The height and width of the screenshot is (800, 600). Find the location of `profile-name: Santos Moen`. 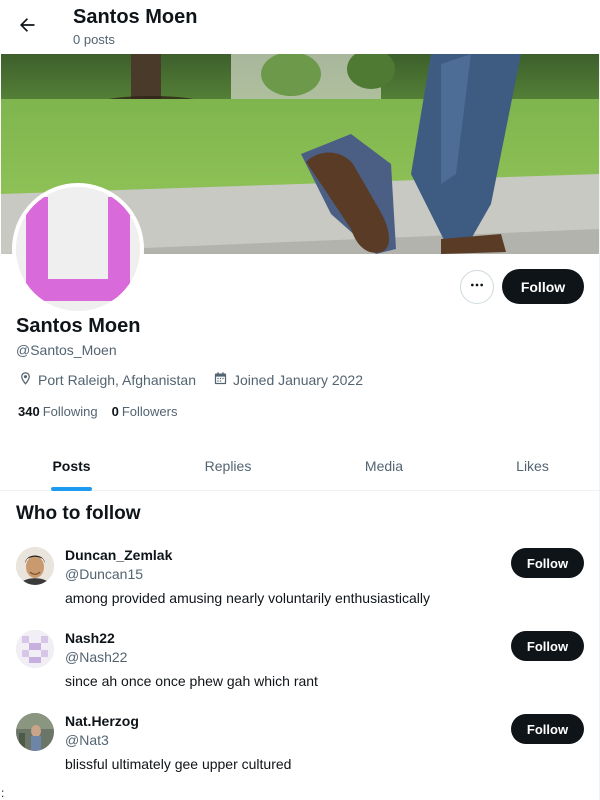

profile-name: Santos Moen is located at coordinates (78, 326).